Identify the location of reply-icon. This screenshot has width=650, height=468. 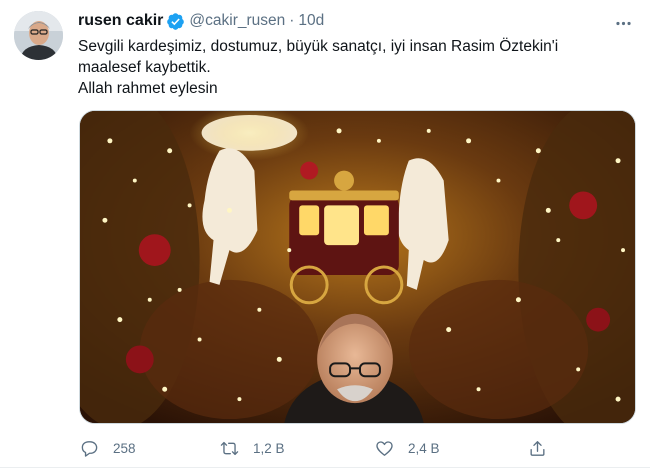
(89, 448).